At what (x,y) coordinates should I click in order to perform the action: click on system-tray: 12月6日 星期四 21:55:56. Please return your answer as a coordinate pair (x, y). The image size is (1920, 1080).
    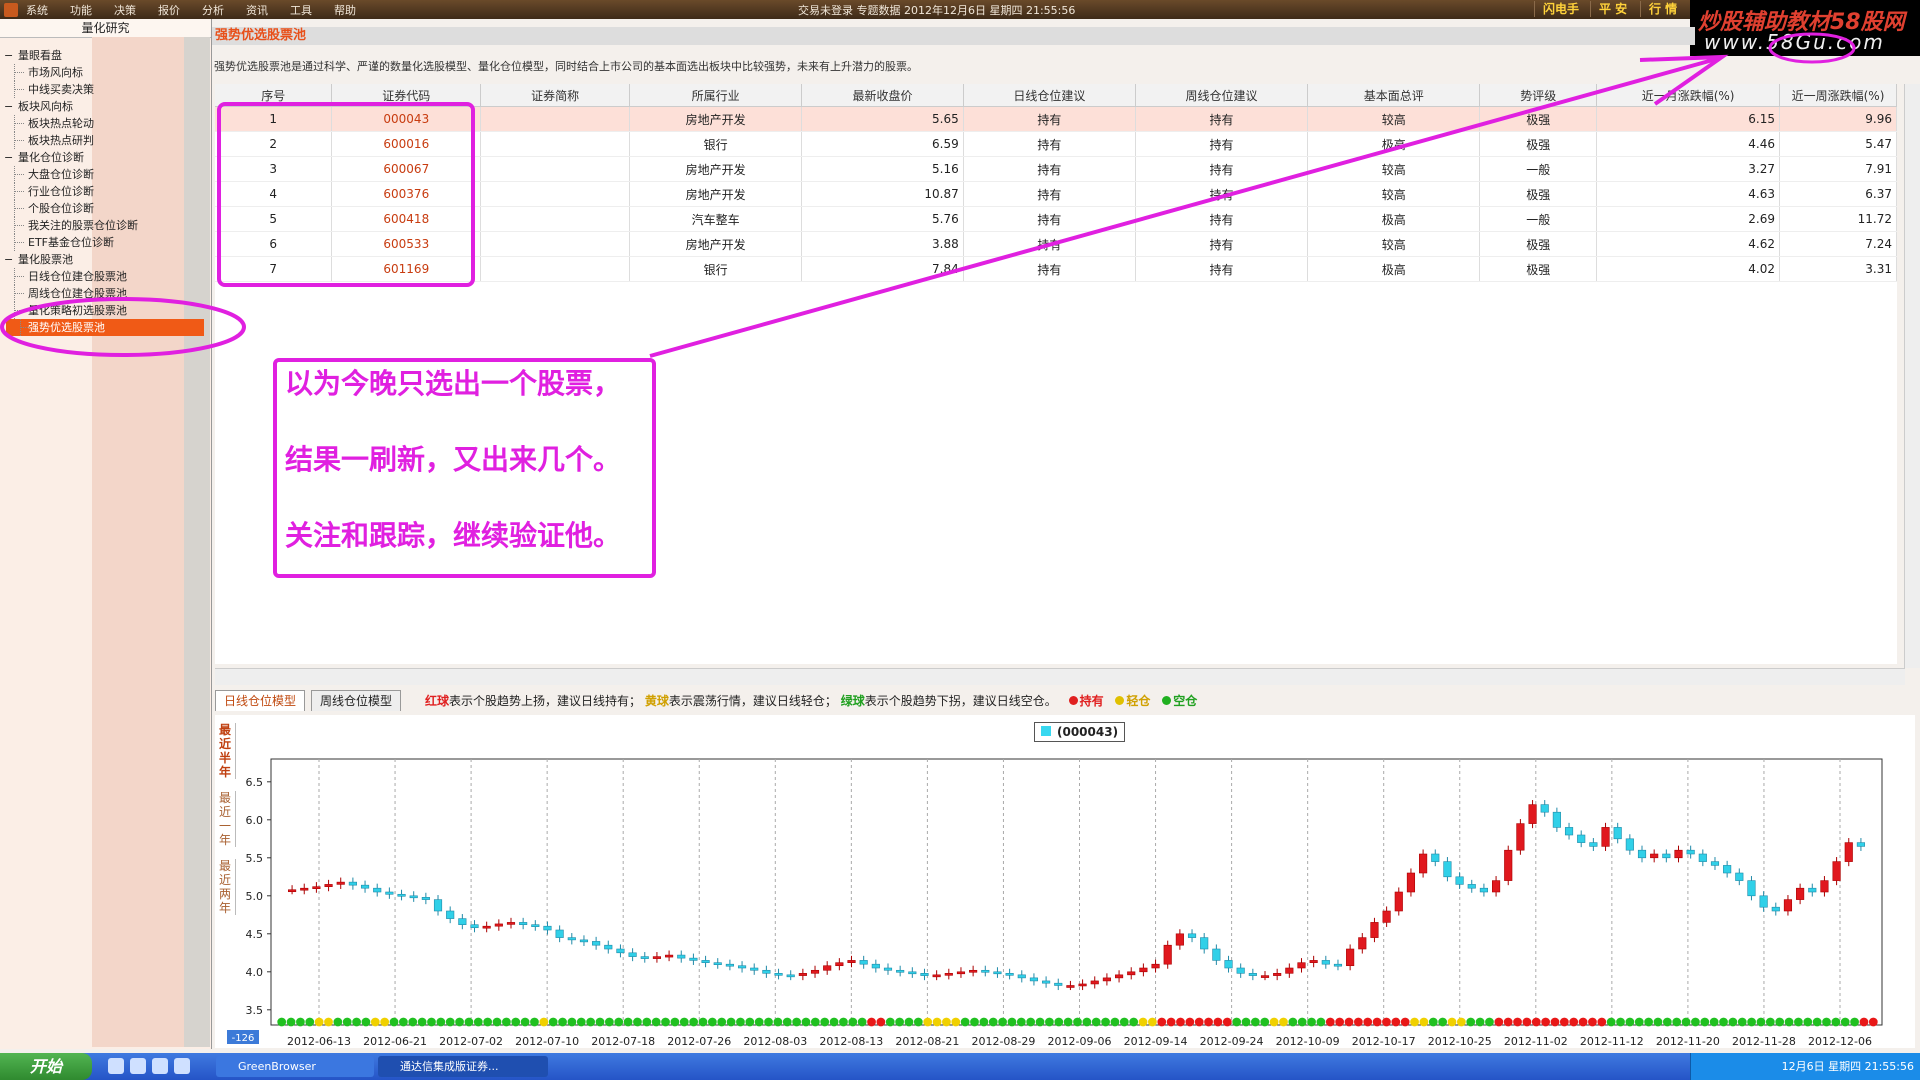
    Looking at the image, I should click on (1805, 1066).